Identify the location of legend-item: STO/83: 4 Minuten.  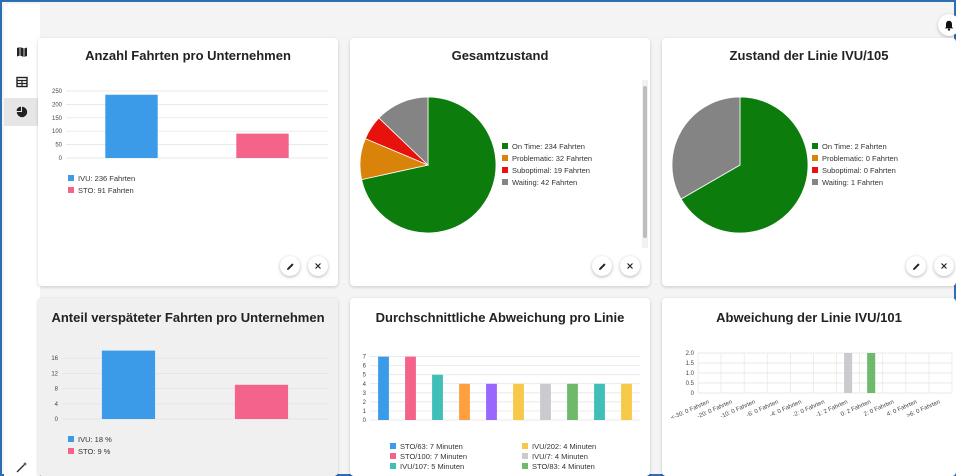
(581, 466).